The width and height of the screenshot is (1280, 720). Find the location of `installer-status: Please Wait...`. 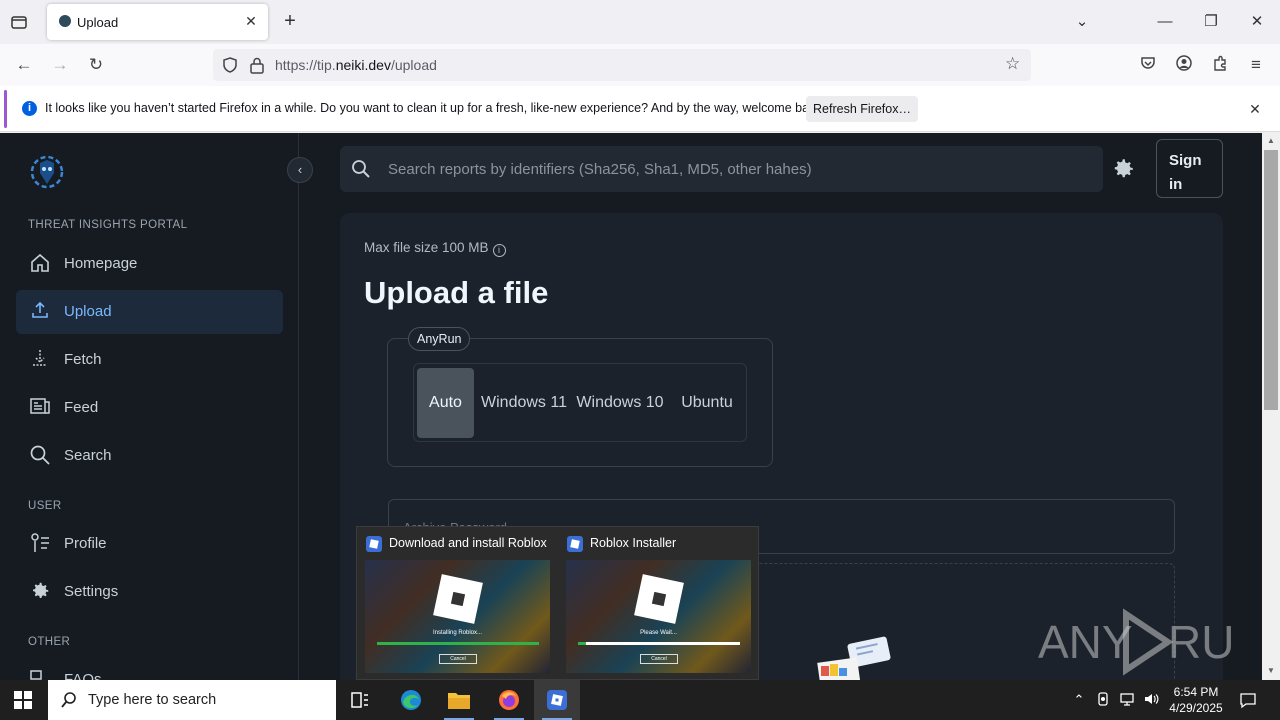

installer-status: Please Wait... is located at coordinates (658, 633).